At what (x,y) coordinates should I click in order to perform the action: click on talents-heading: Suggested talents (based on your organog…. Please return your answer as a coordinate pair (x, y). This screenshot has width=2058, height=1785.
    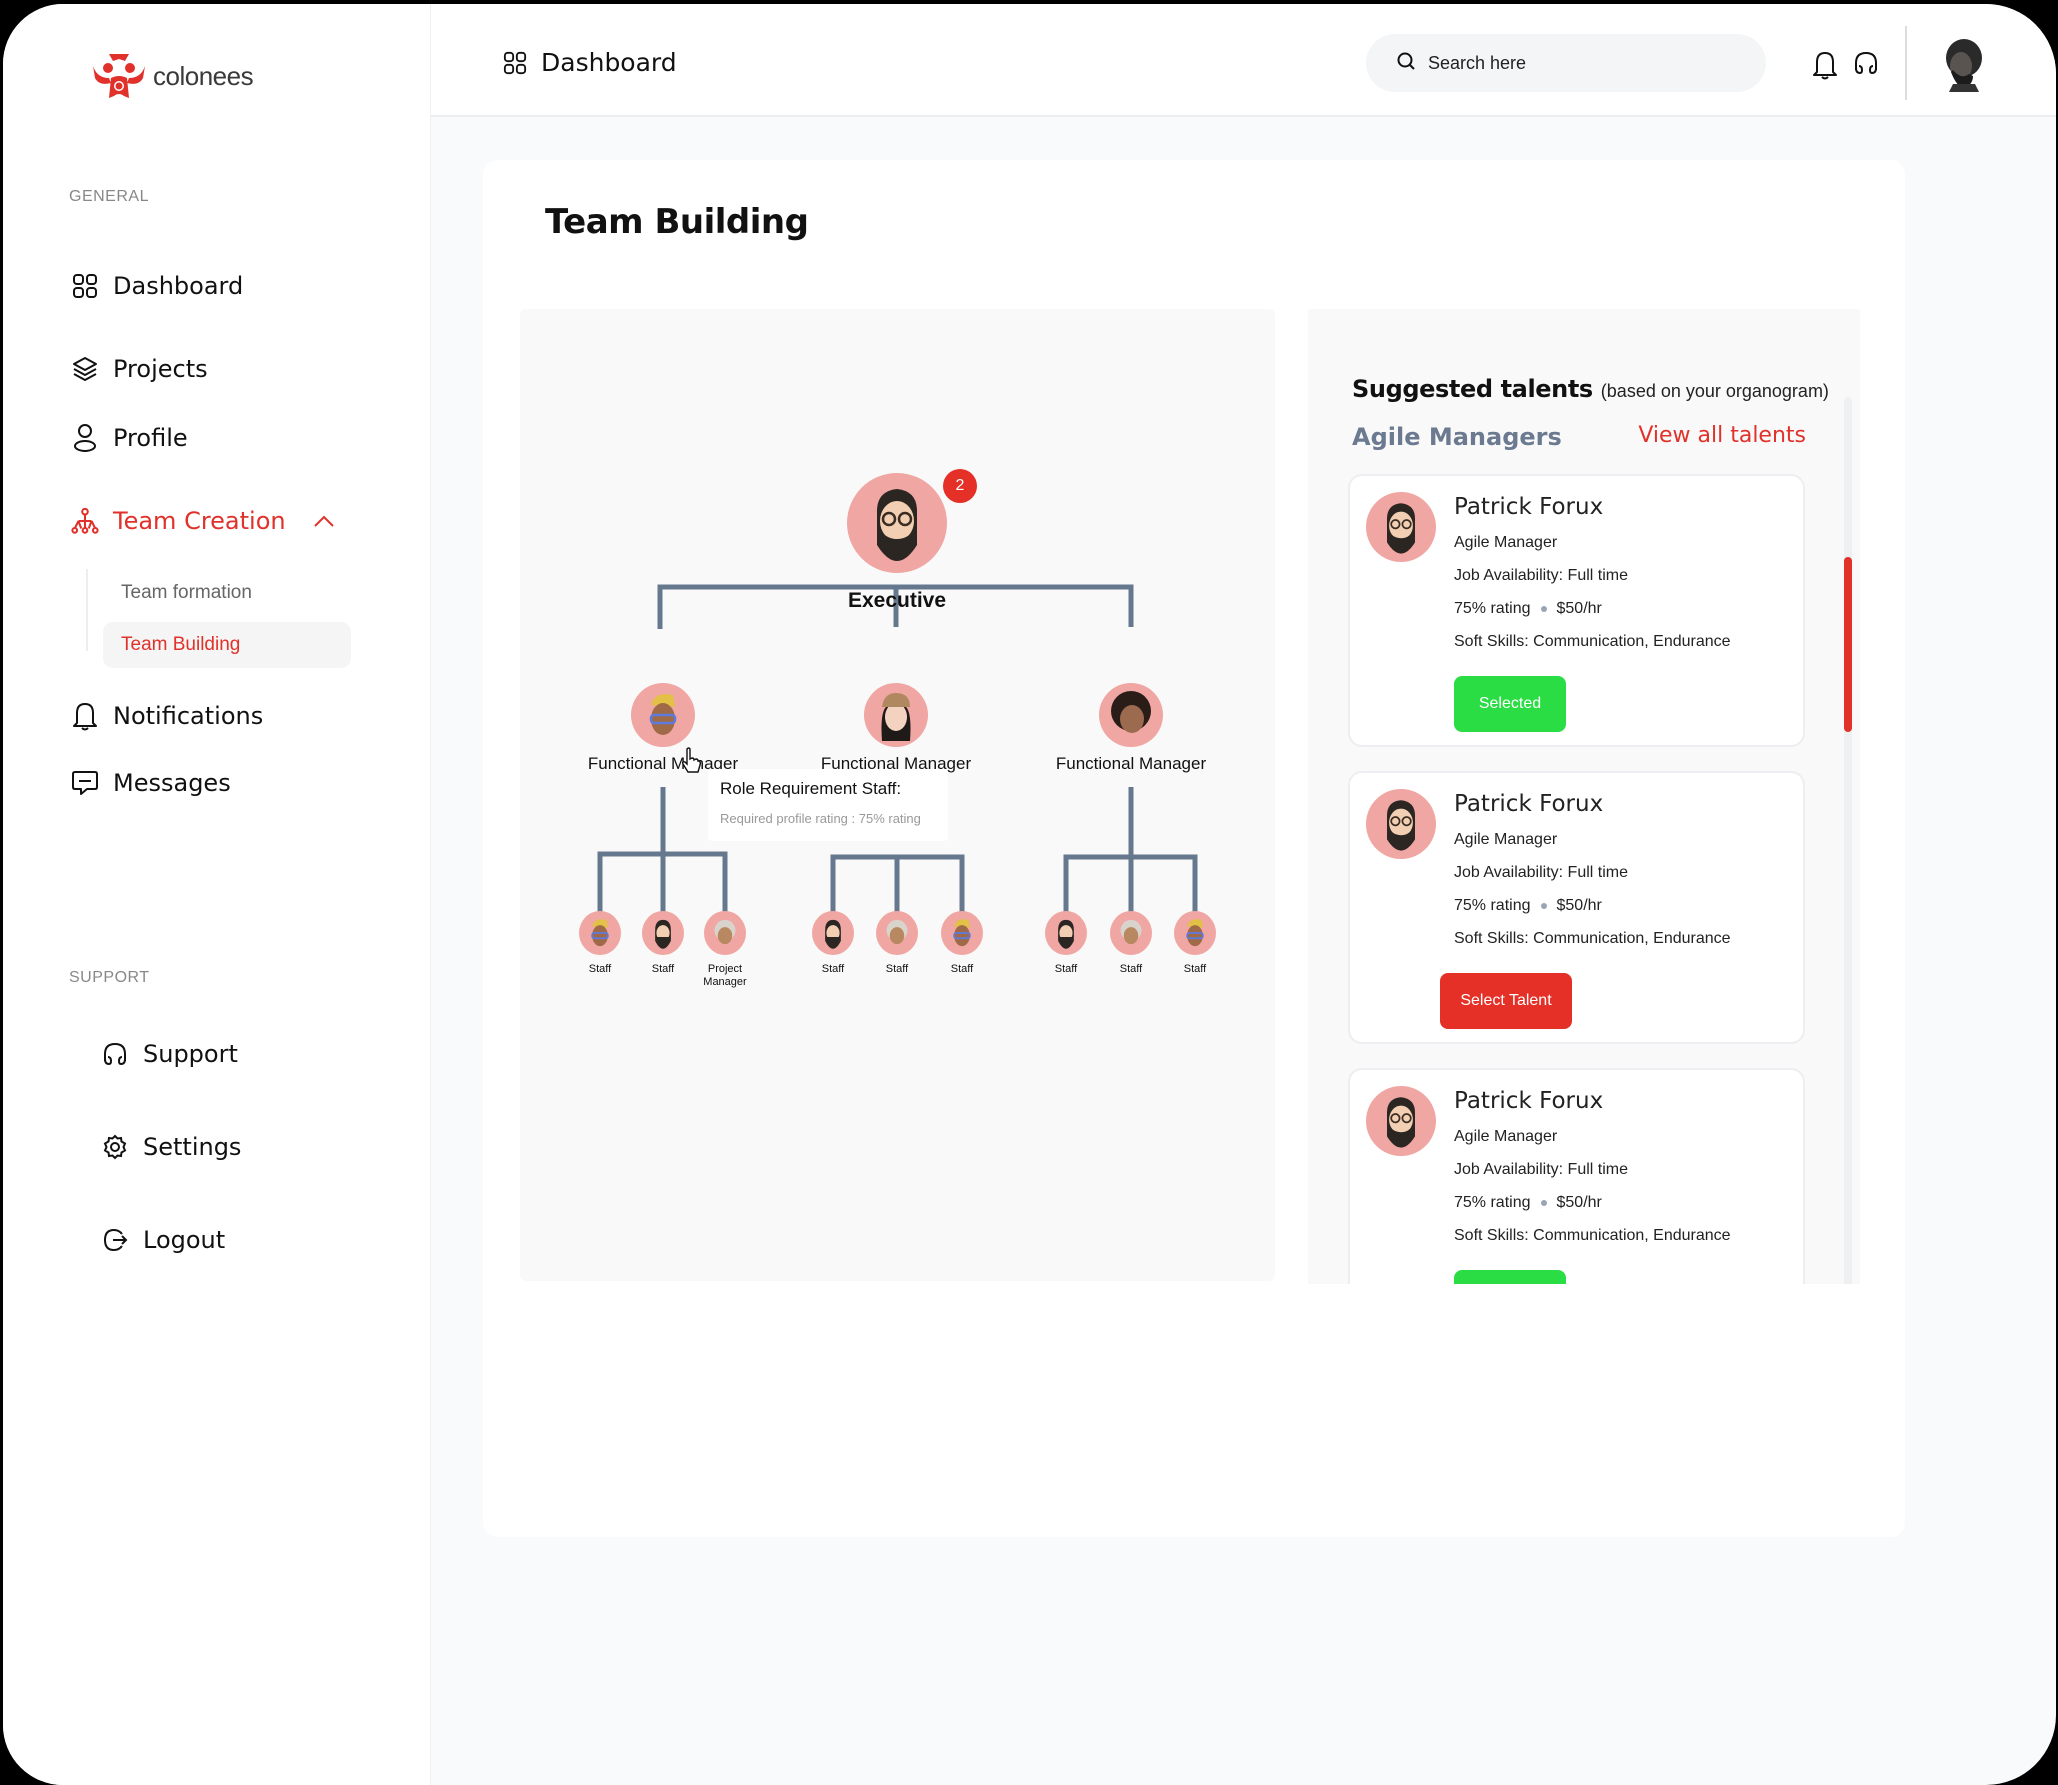
    Looking at the image, I should click on (1590, 389).